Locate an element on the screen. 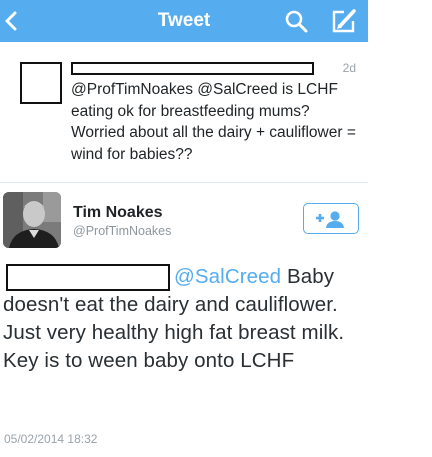  compose-icon is located at coordinates (344, 21).